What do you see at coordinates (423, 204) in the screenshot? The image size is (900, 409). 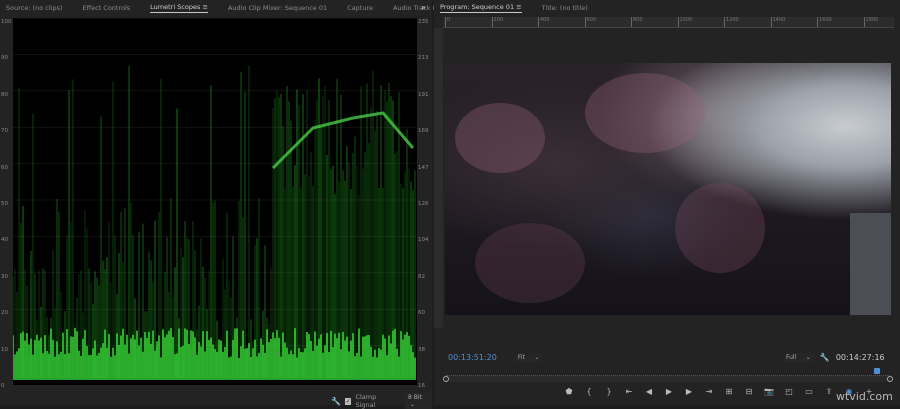 I see `right-axis-label: 126` at bounding box center [423, 204].